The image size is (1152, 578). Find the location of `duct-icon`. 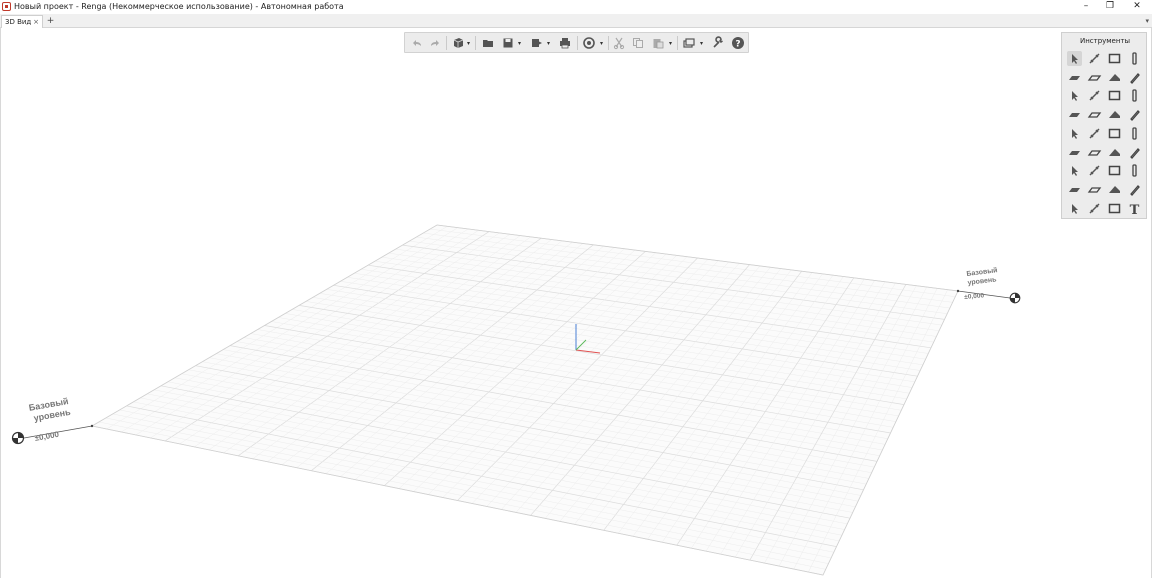

duct-icon is located at coordinates (1134, 114).